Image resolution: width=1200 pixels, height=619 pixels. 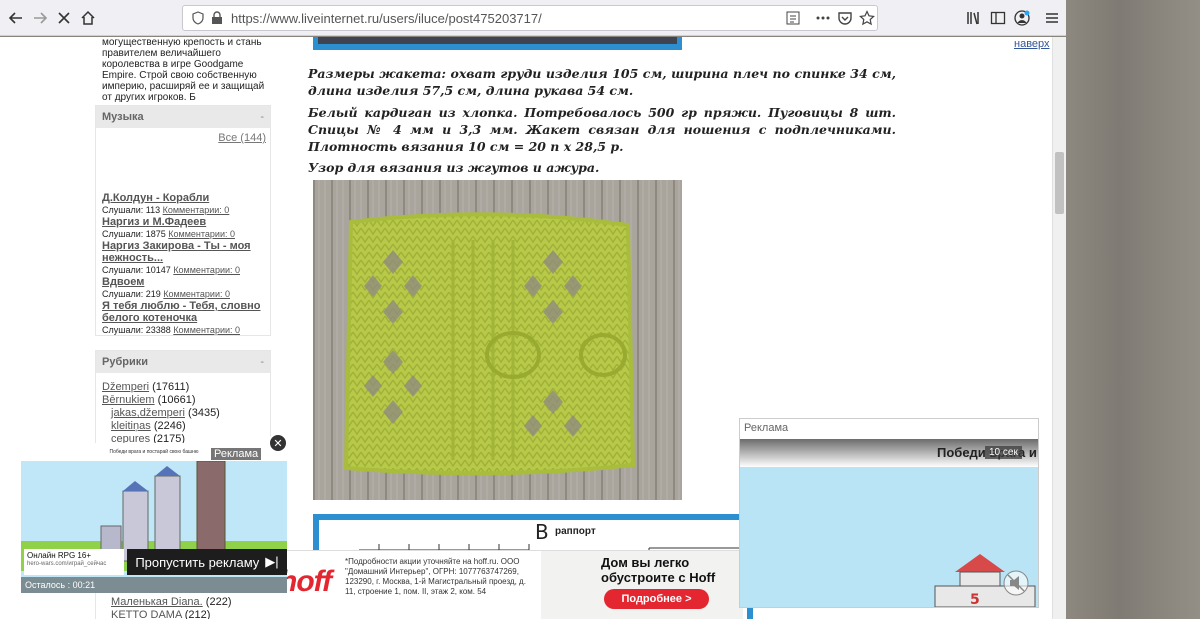 I want to click on scroll-top-link: наверх, so click(x=1032, y=44).